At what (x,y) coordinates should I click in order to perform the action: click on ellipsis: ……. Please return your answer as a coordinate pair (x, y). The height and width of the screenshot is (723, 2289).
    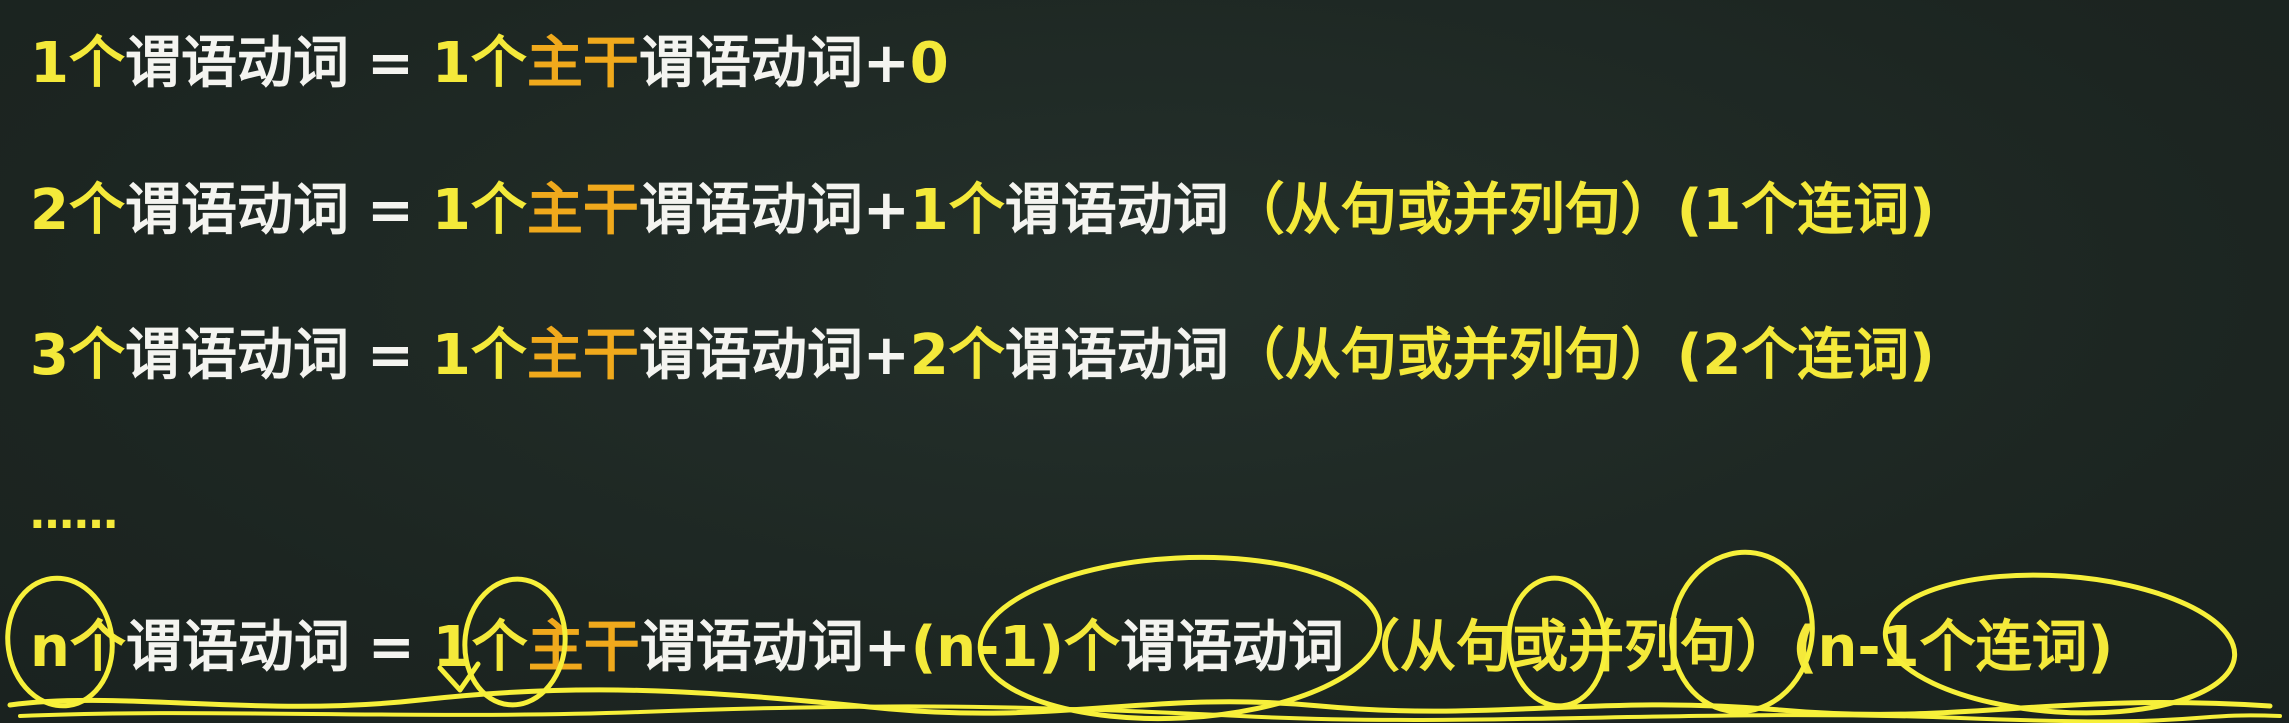
    Looking at the image, I should click on (74, 513).